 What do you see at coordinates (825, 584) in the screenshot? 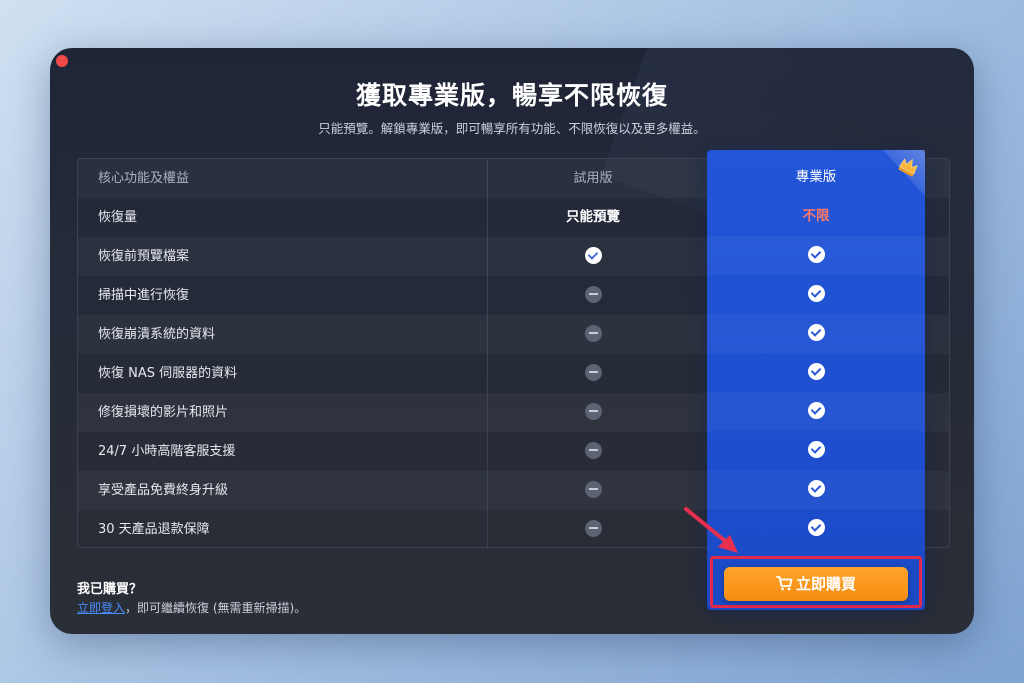
I see `buy-now-label: 立即購買` at bounding box center [825, 584].